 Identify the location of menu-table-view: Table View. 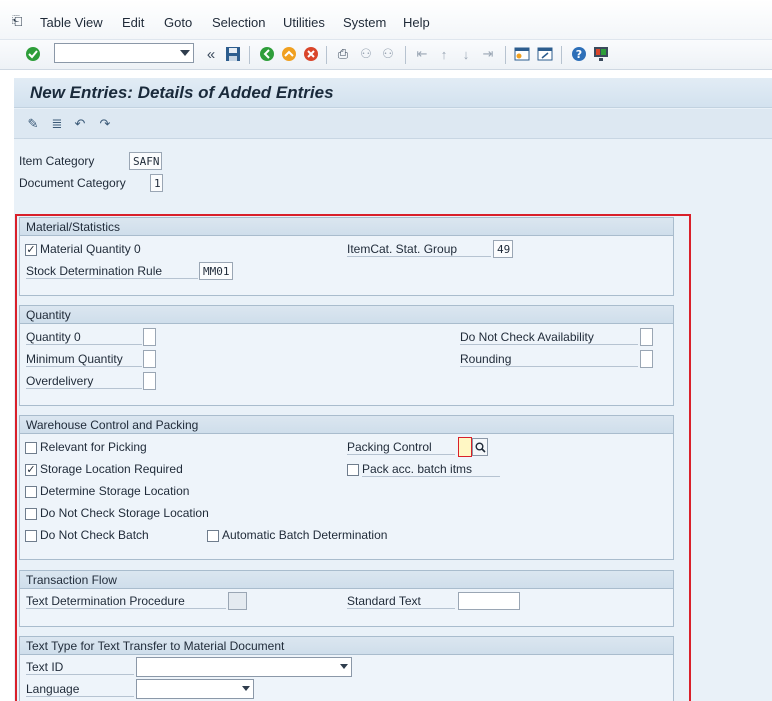
(71, 22).